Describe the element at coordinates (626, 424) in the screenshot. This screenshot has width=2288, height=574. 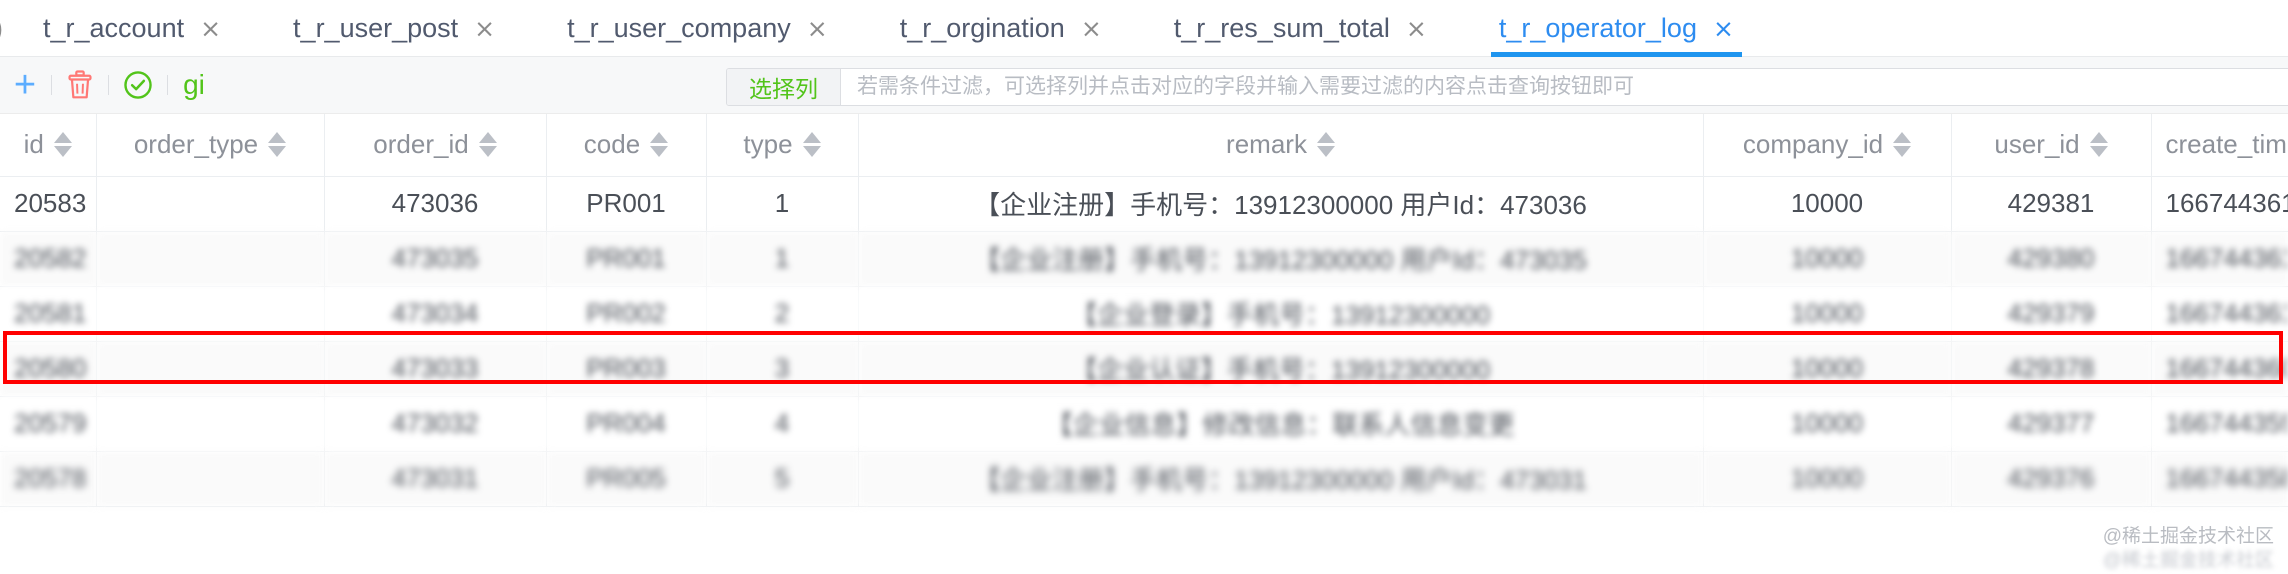
I see `cell-code: PR004` at that location.